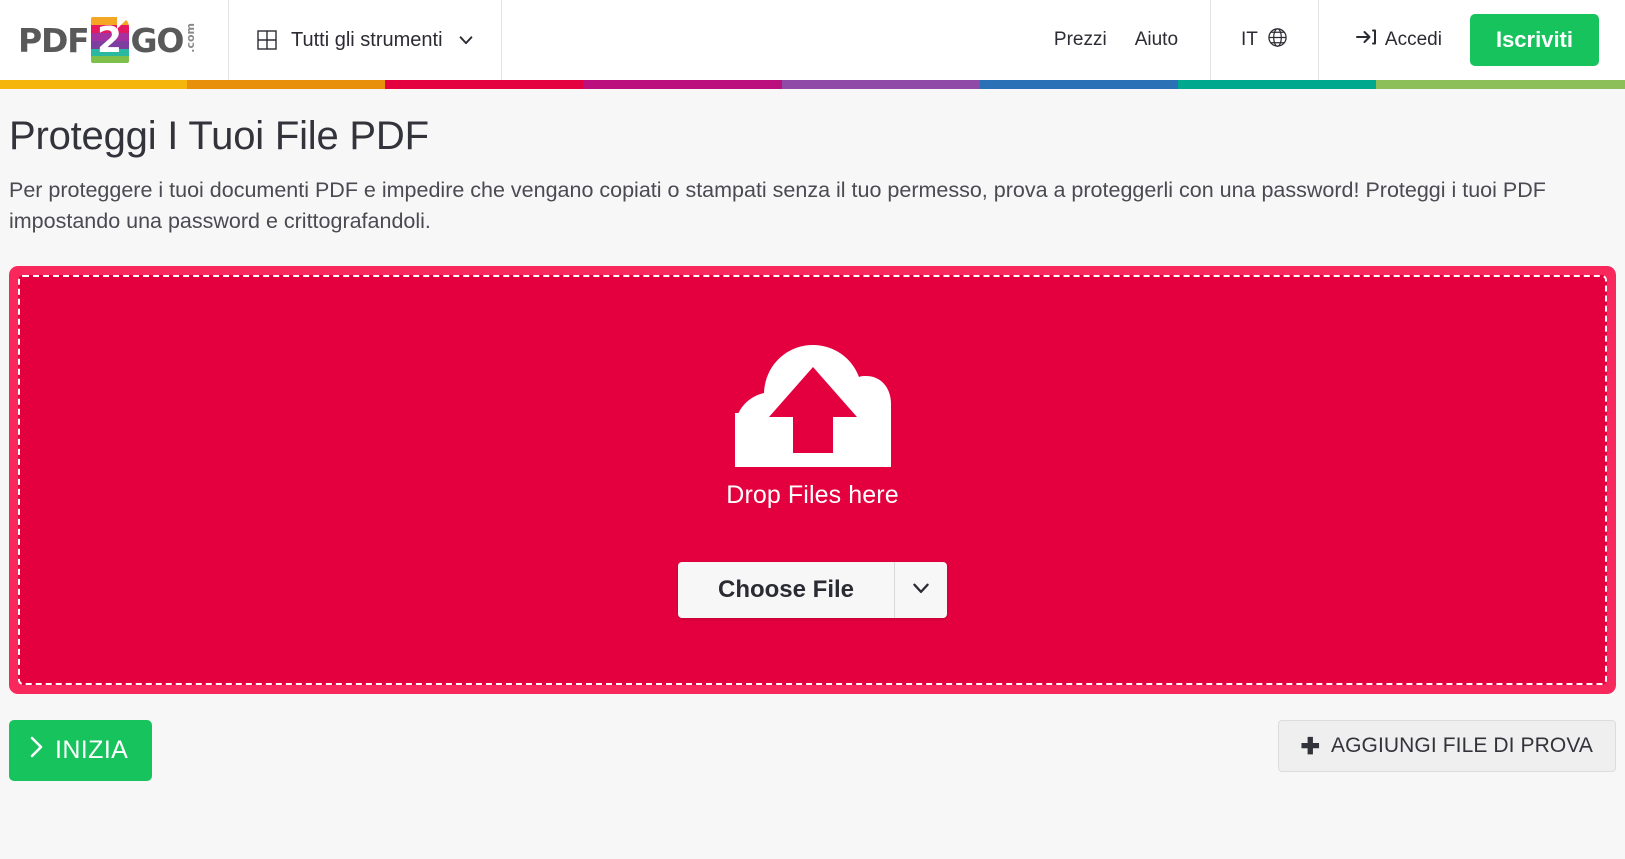 This screenshot has width=1625, height=859. Describe the element at coordinates (813, 406) in the screenshot. I see `cloud-upload-icon` at that location.